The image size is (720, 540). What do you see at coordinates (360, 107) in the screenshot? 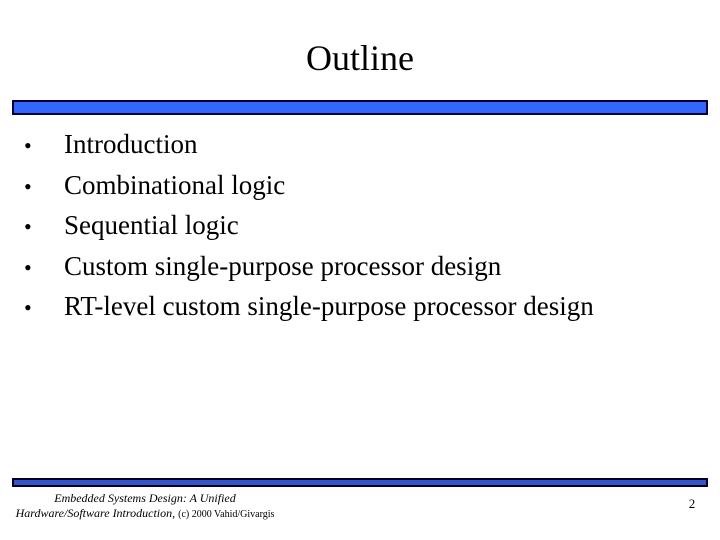
I see `title-divider-bar` at bounding box center [360, 107].